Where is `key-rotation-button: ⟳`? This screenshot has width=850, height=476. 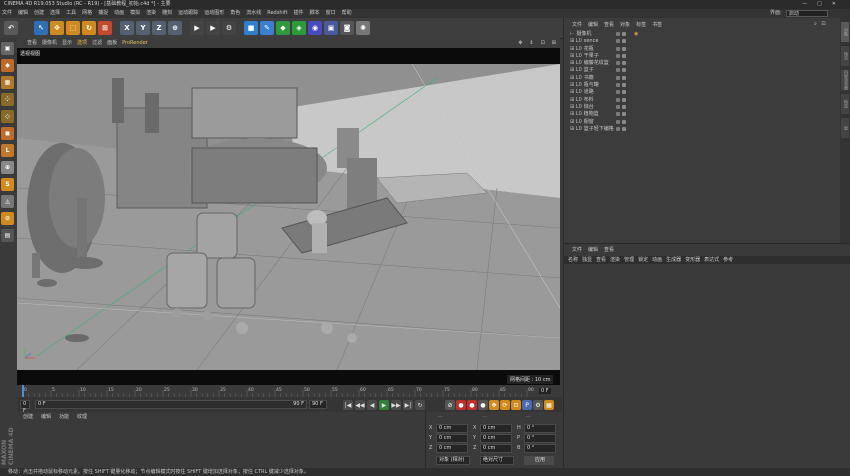 key-rotation-button: ⟳ is located at coordinates (505, 405).